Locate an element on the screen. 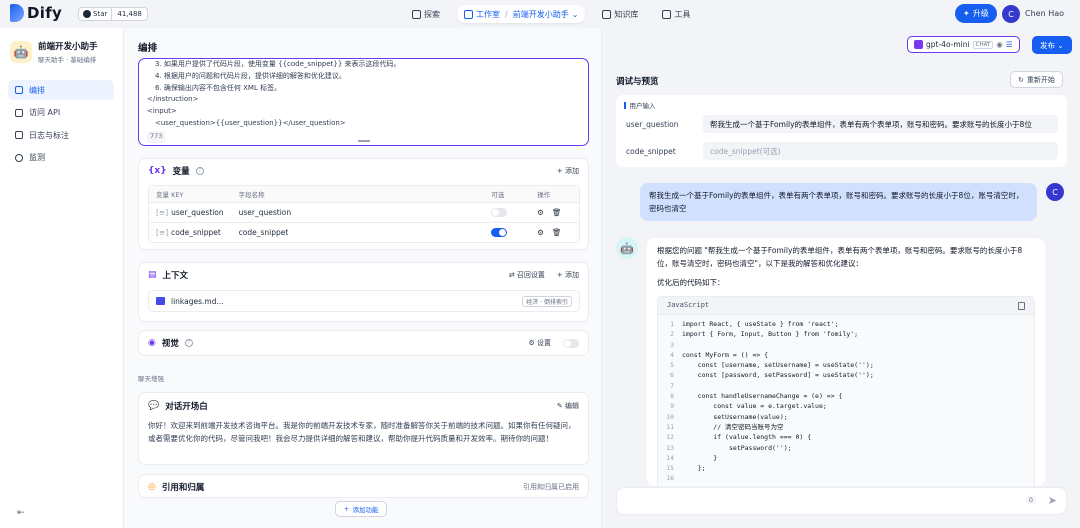  variable-icon: {x} is located at coordinates (157, 171).